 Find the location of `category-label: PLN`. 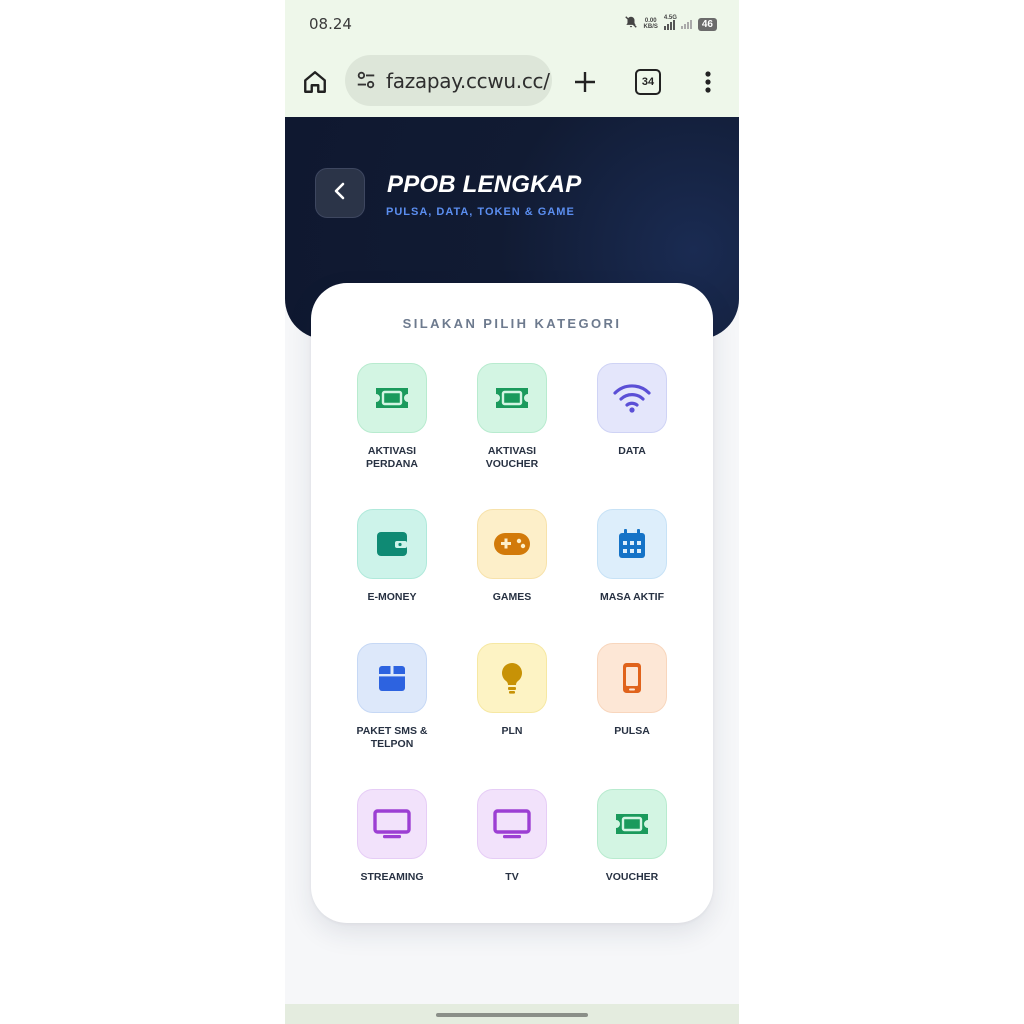

category-label: PLN is located at coordinates (512, 731).